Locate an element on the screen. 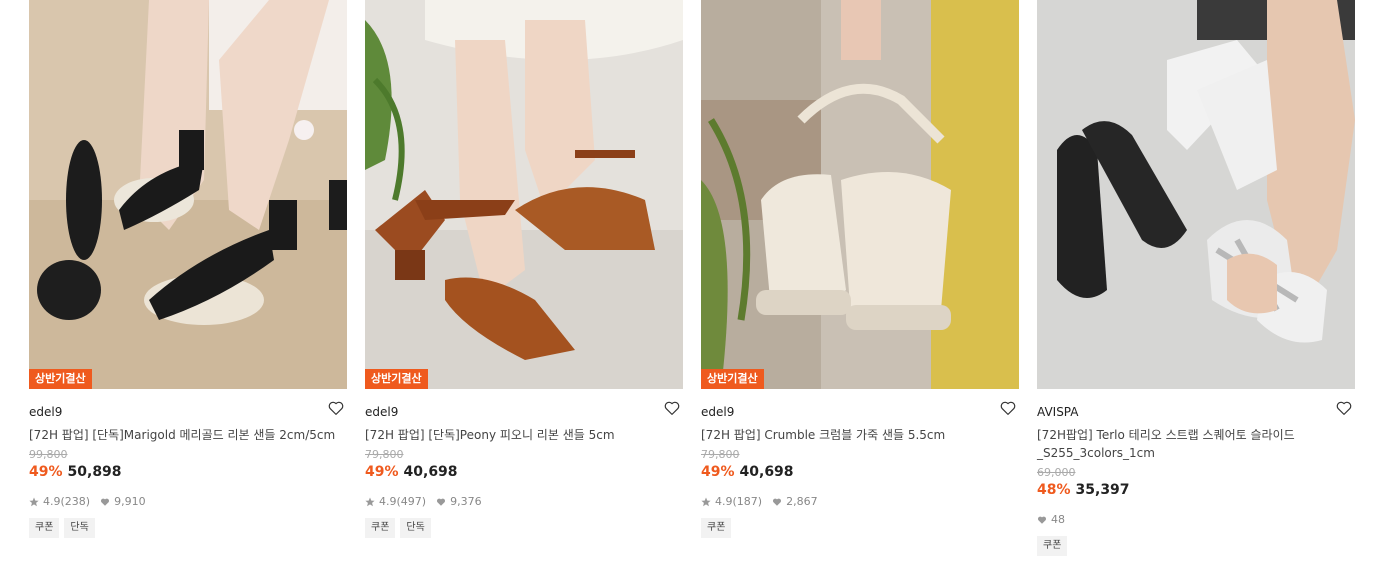 This screenshot has width=1375, height=568. product-stats: 4.9 (187) 2,867 is located at coordinates (860, 502).